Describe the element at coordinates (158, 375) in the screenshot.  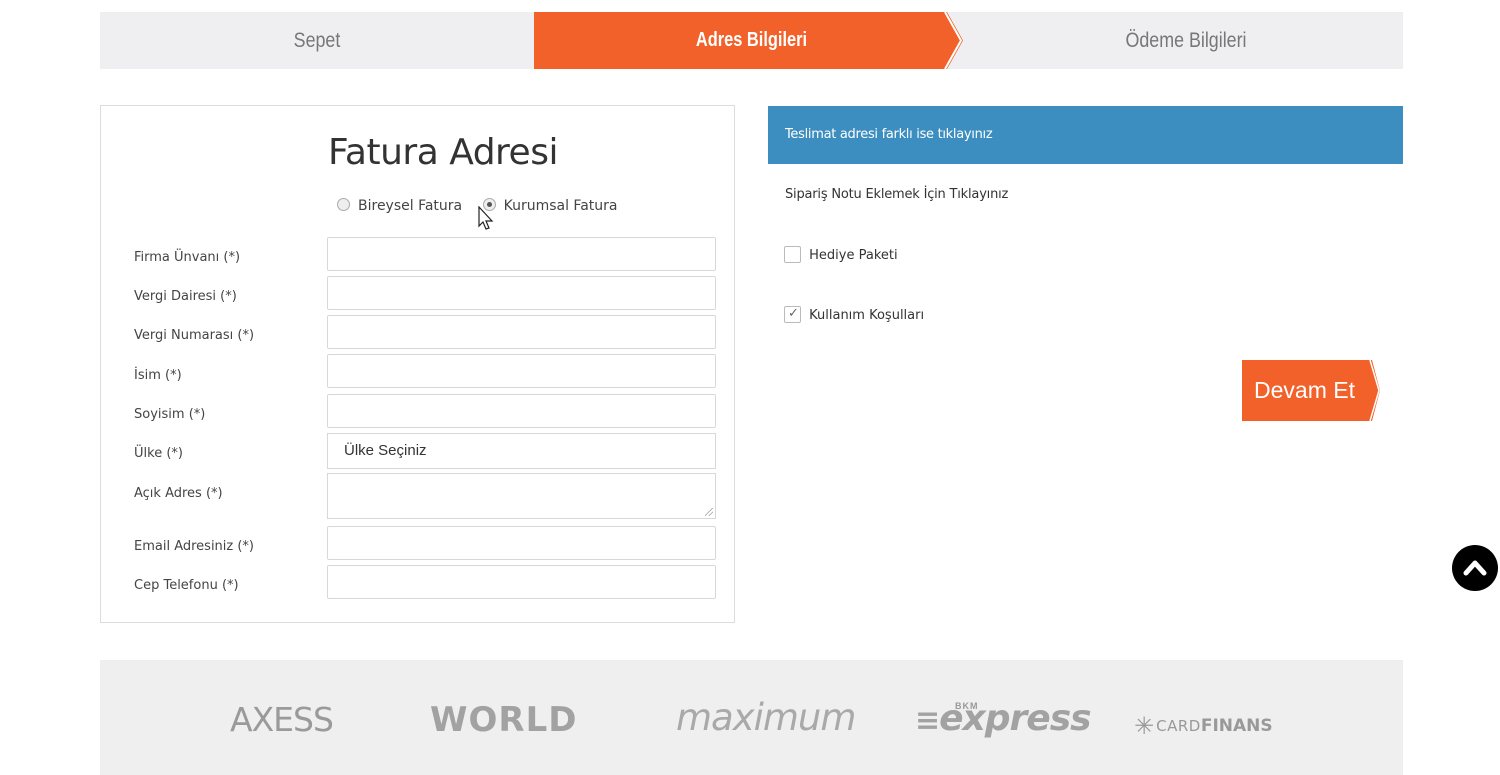
I see `first-name-label: İsim (*)` at that location.